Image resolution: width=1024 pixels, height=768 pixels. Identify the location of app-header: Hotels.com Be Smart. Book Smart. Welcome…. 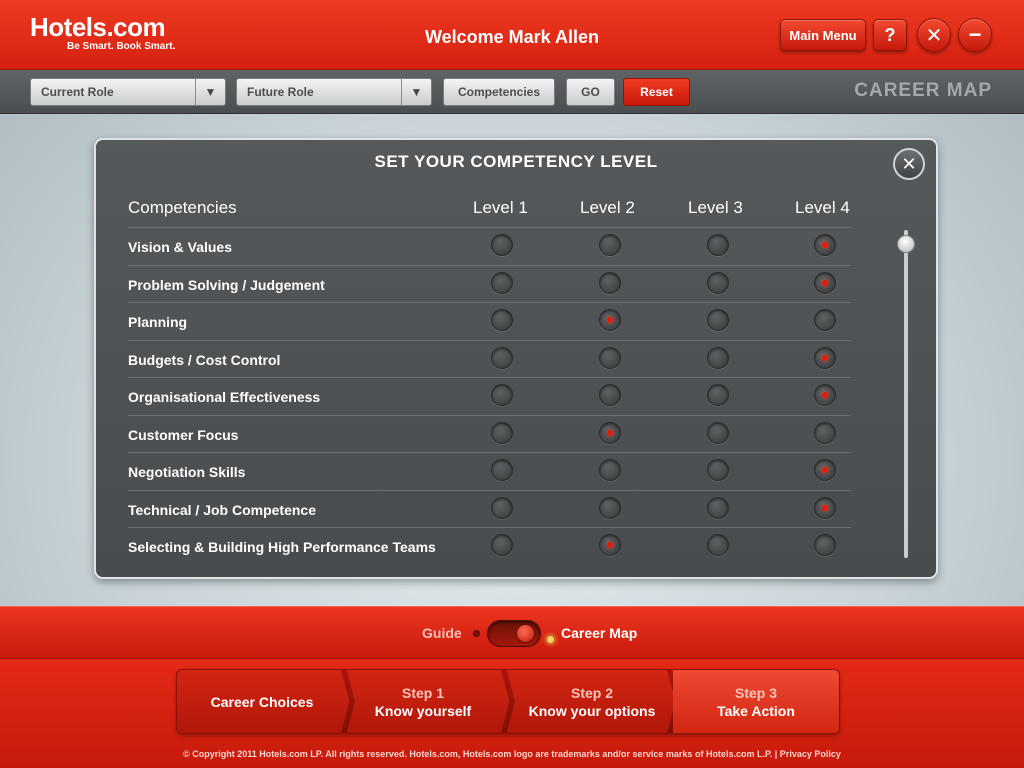
(512, 35).